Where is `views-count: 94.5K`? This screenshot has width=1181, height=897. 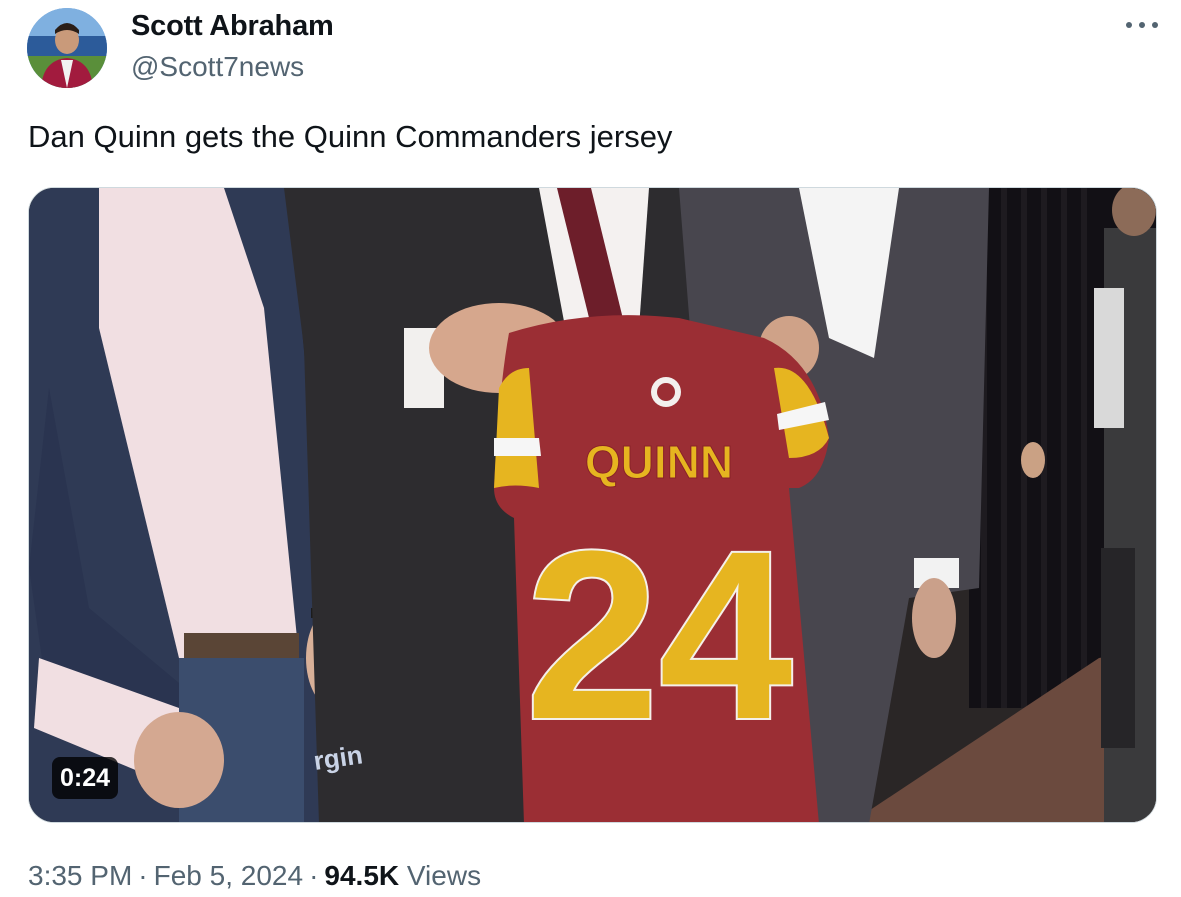
views-count: 94.5K is located at coordinates (362, 875).